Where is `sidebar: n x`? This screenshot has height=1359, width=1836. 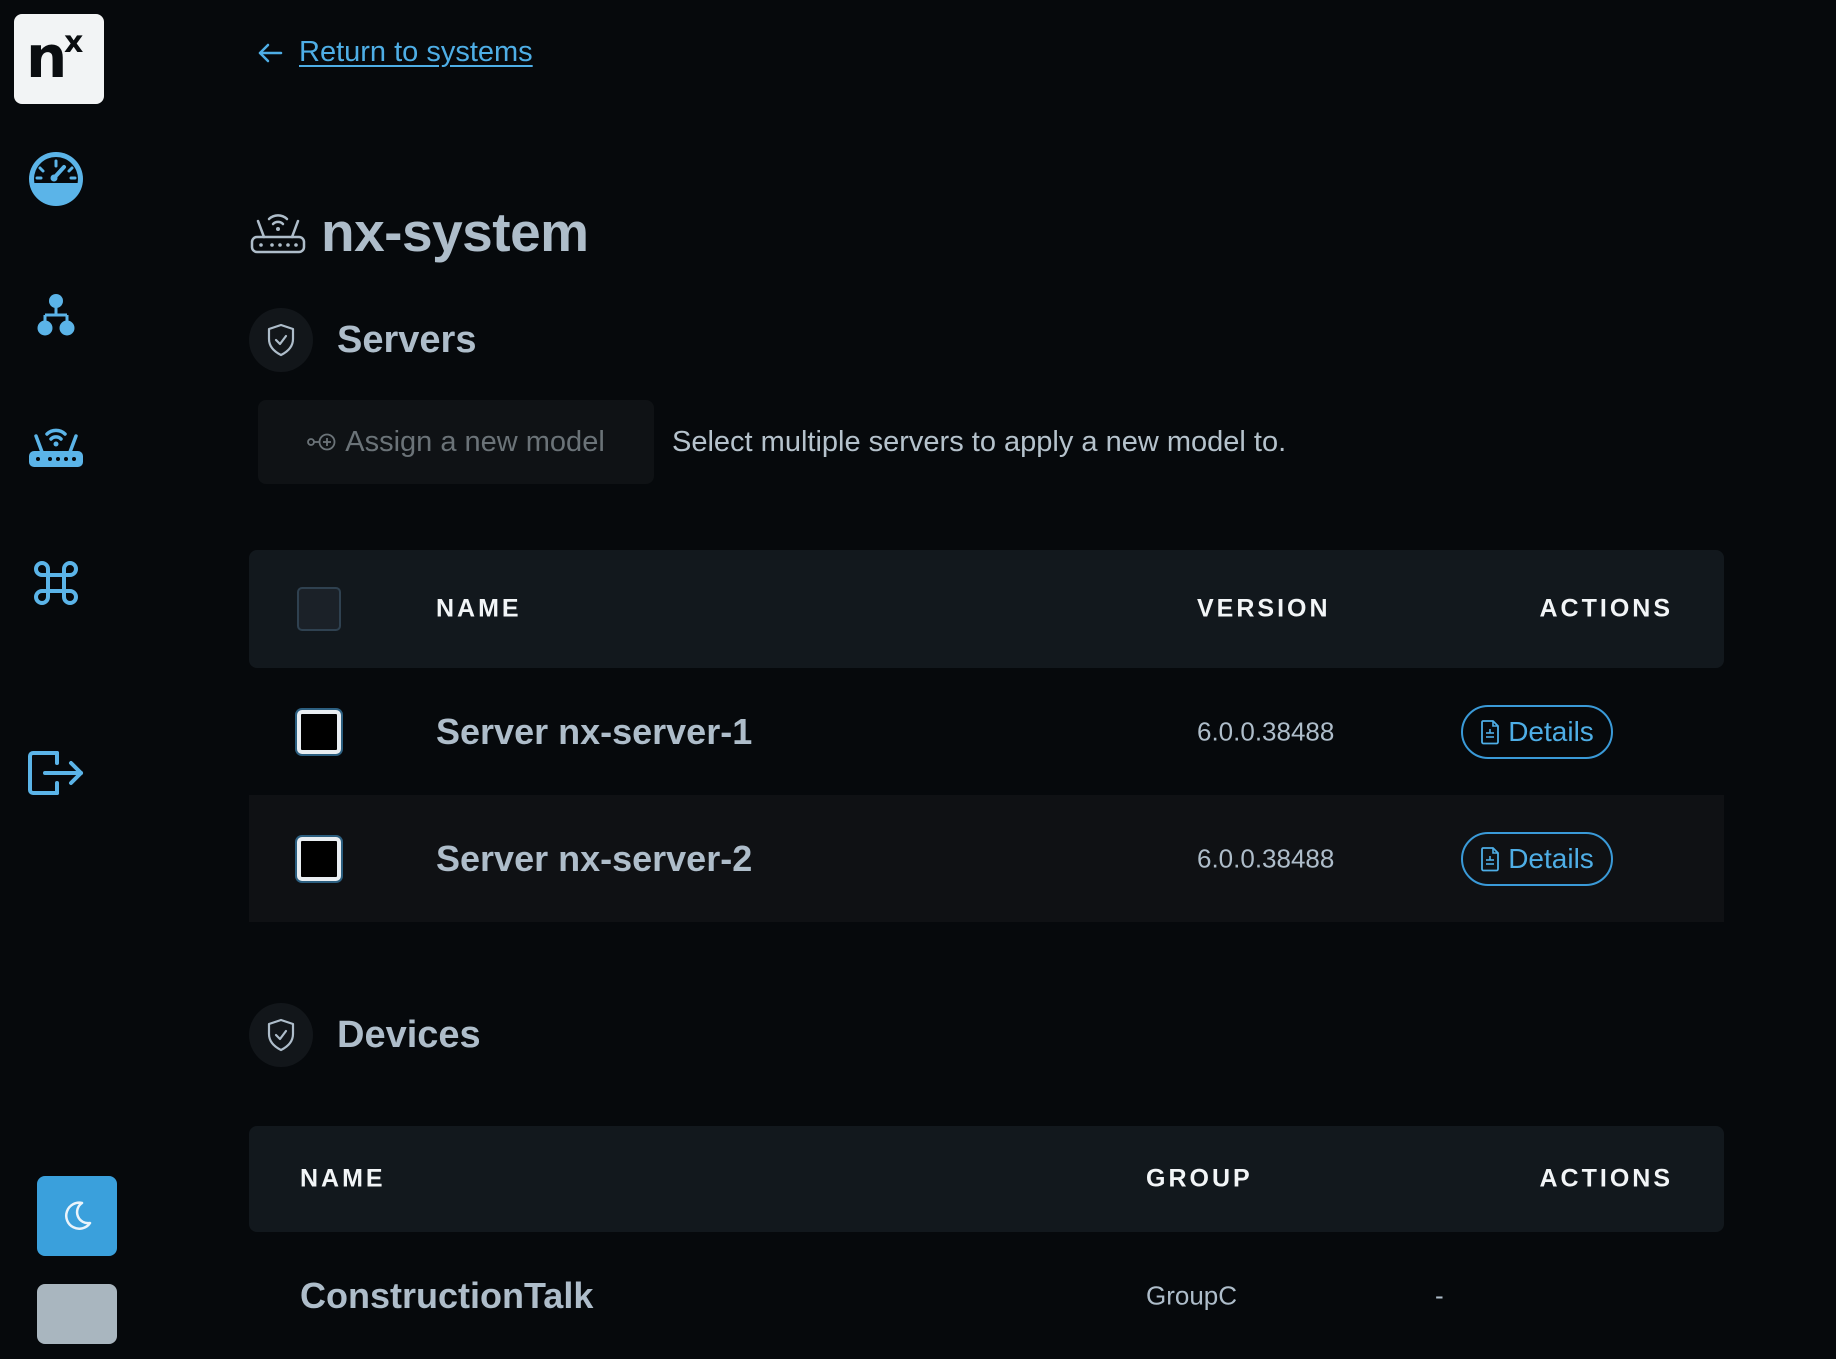
sidebar: n x is located at coordinates (59, 672).